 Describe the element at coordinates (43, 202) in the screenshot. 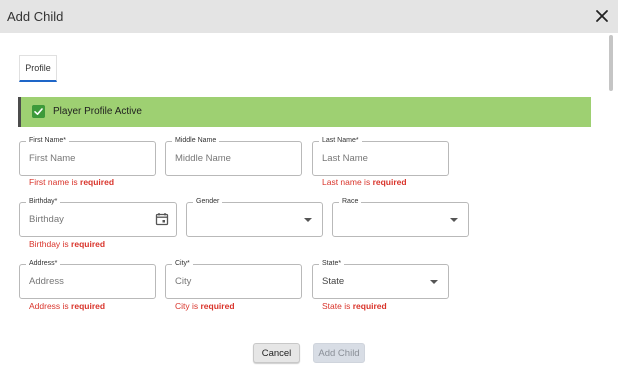

I see `birthday-label: Birthday*` at that location.